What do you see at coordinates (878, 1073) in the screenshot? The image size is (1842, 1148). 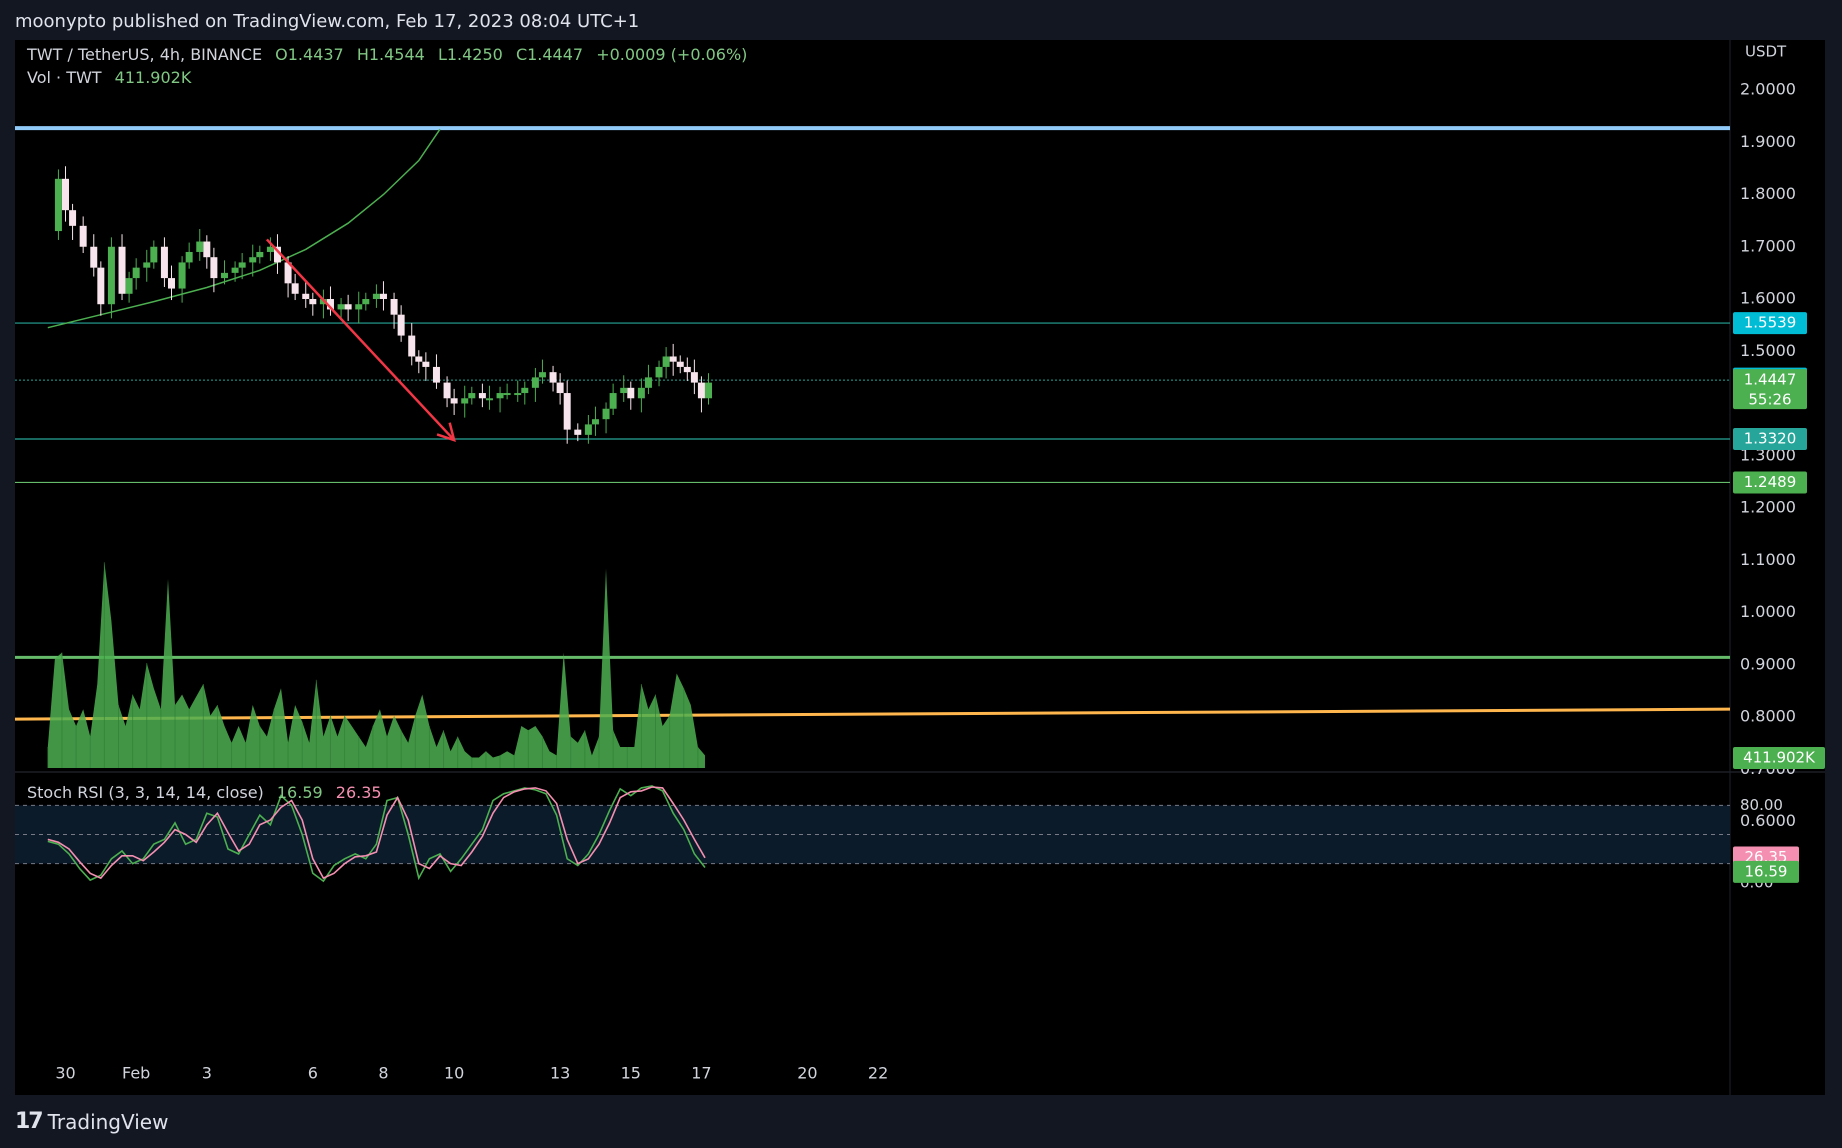 I see `x-tick-label: 22` at bounding box center [878, 1073].